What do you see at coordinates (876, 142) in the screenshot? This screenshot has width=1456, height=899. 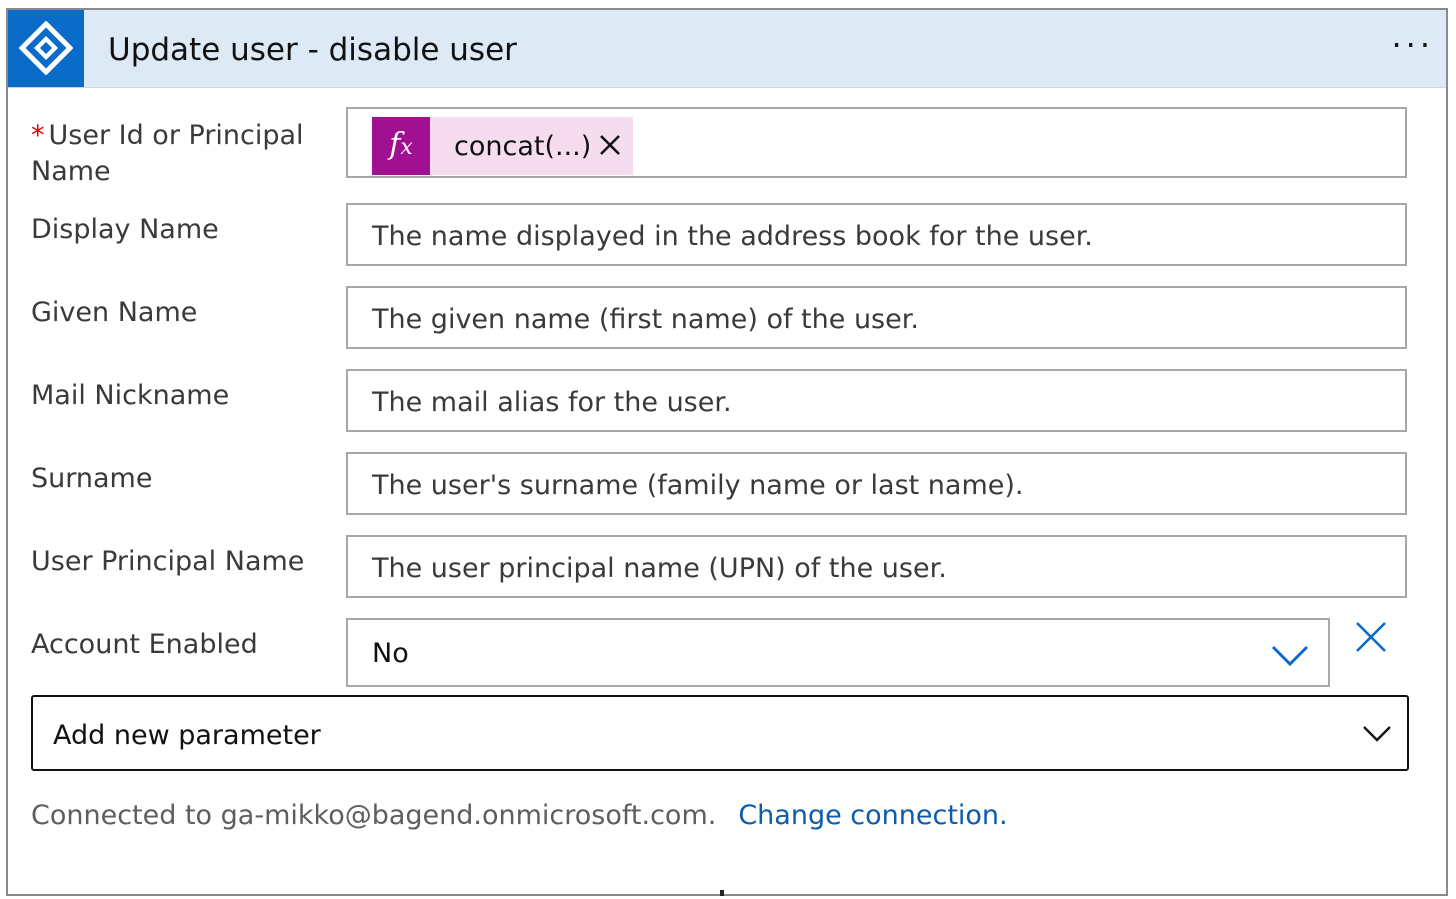 I see `user-id-input: fx concat(...)` at bounding box center [876, 142].